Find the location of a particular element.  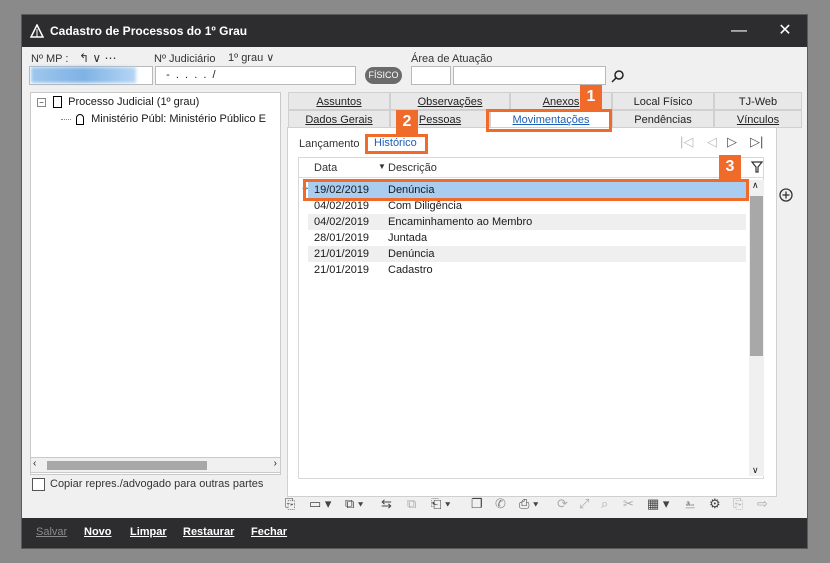

copy-repres-checkbox is located at coordinates (38, 484).